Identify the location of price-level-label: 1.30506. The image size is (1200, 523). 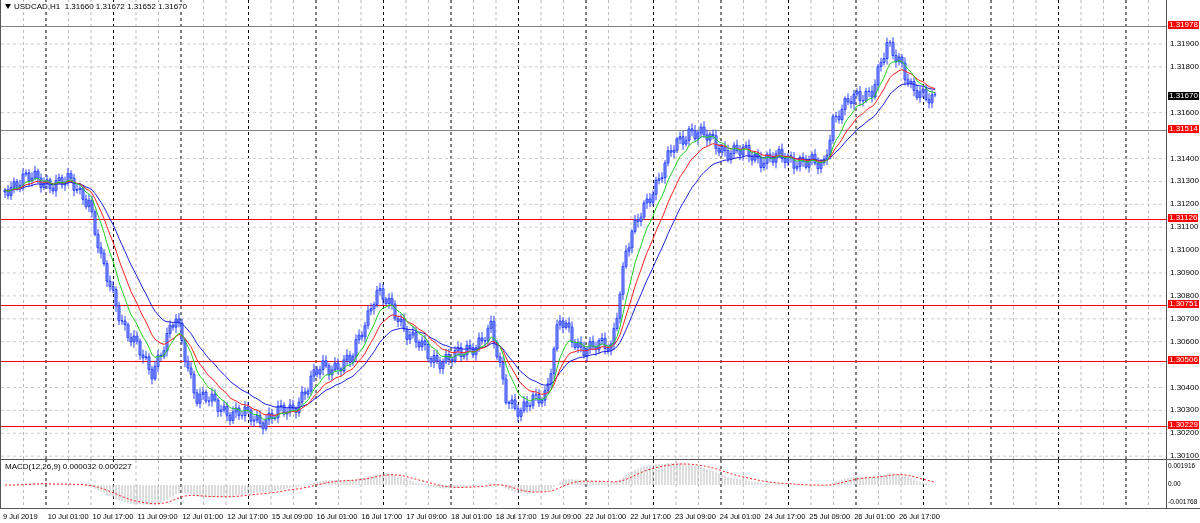
(1183, 360).